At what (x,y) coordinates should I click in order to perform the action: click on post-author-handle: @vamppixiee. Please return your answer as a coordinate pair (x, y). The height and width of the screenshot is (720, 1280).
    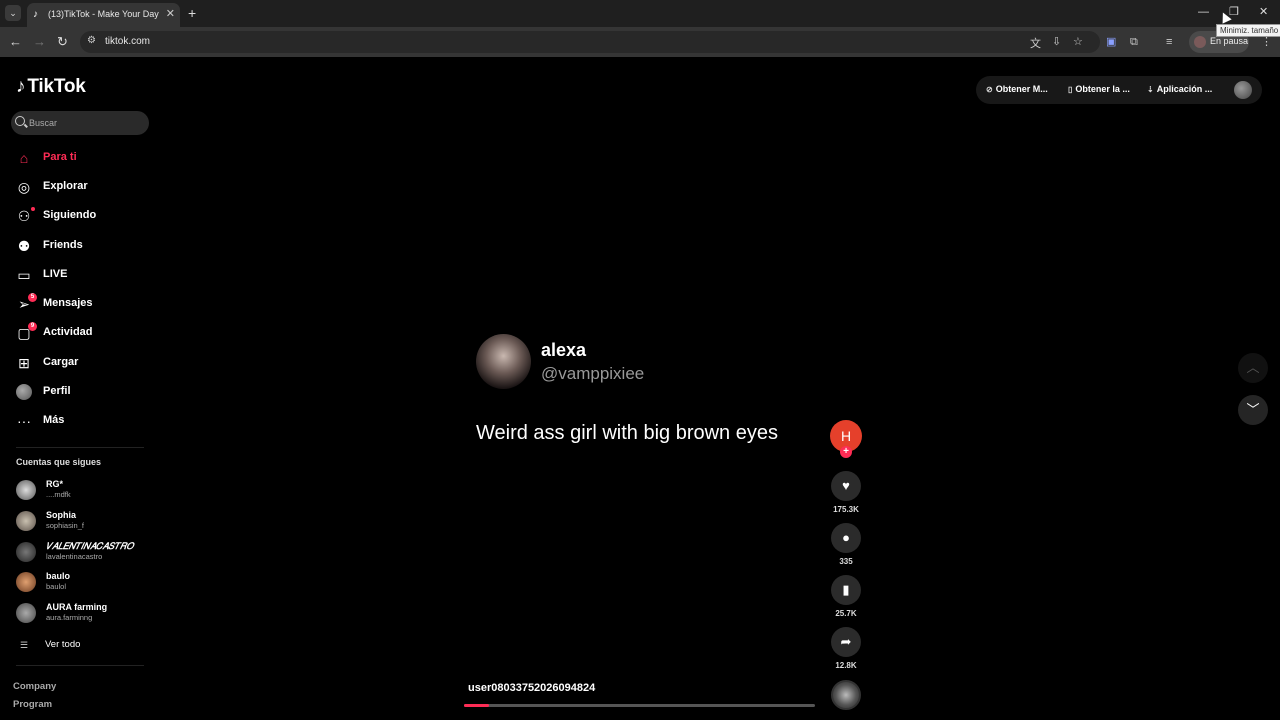
    Looking at the image, I should click on (592, 374).